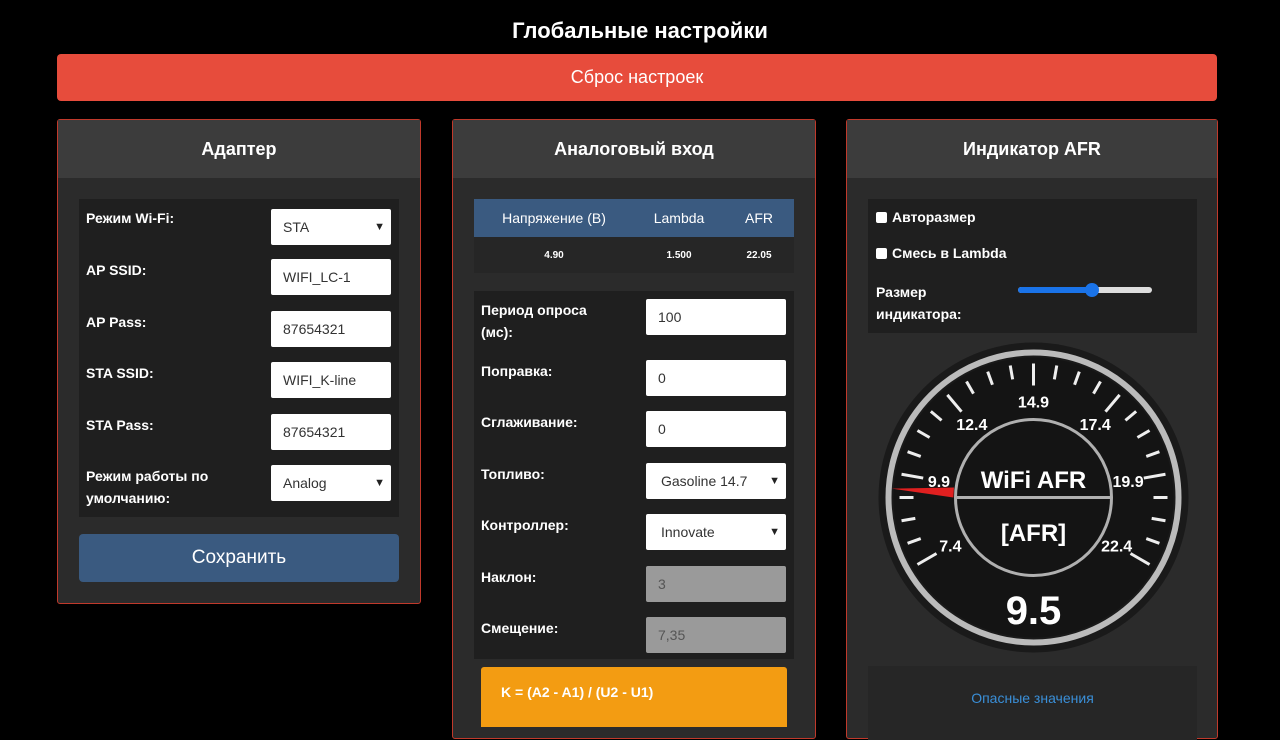 The image size is (1280, 740). Describe the element at coordinates (239, 558) in the screenshot. I see `save-button: Сохранить` at that location.